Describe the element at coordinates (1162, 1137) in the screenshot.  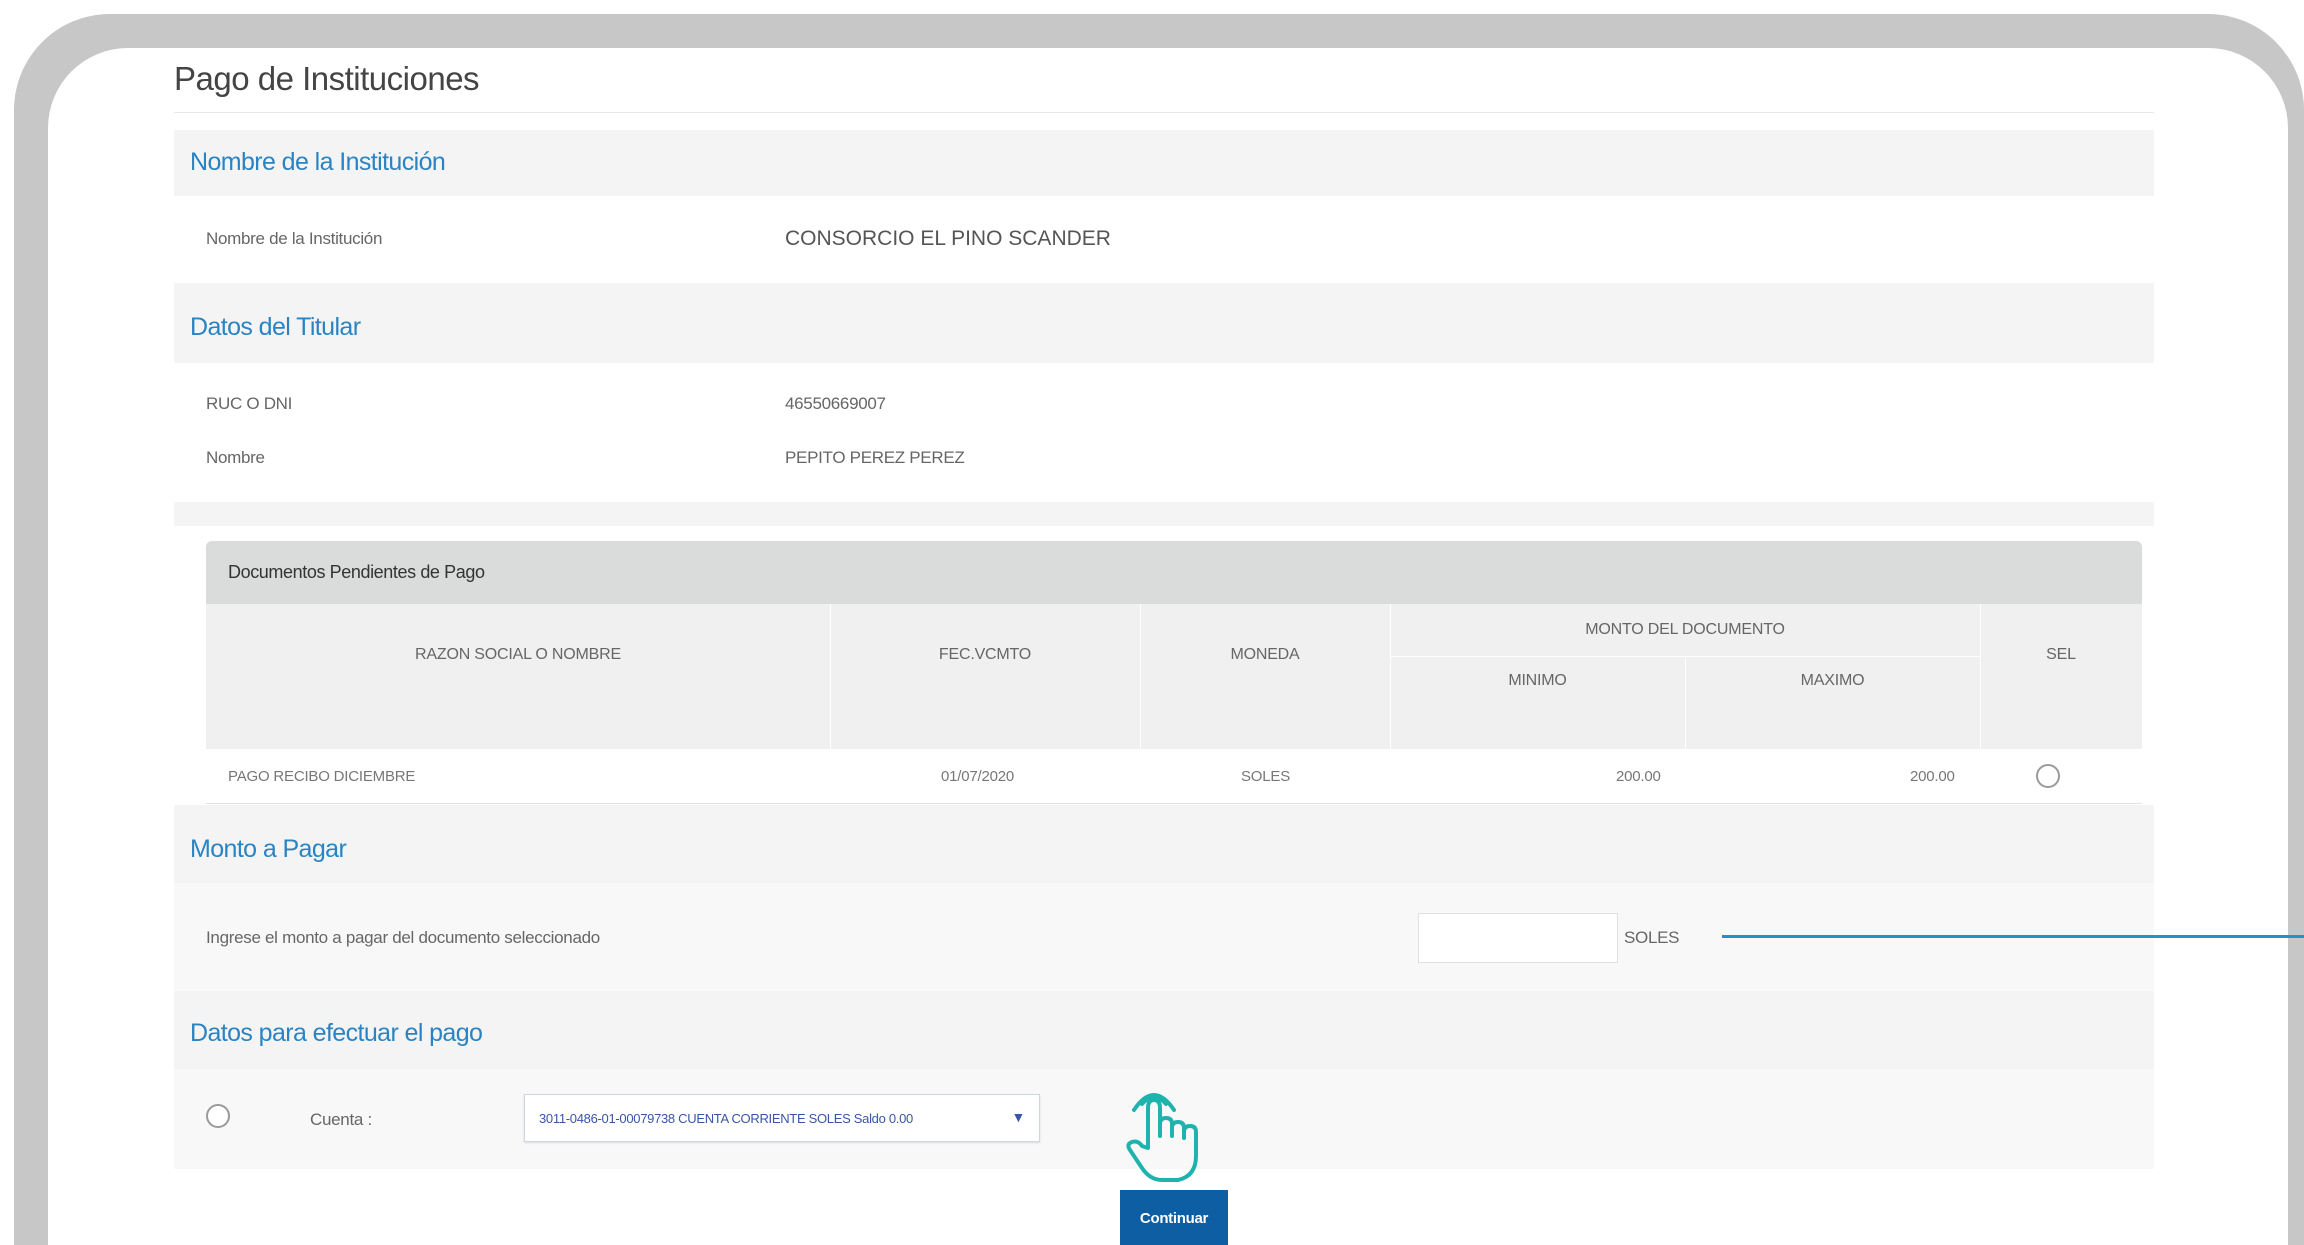
I see `hand-pointer-icon` at that location.